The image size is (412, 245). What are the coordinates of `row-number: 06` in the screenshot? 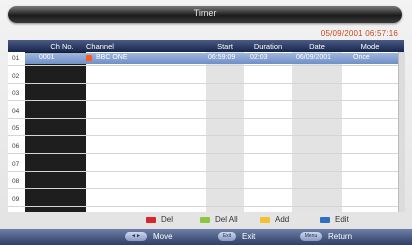 It's located at (16, 146).